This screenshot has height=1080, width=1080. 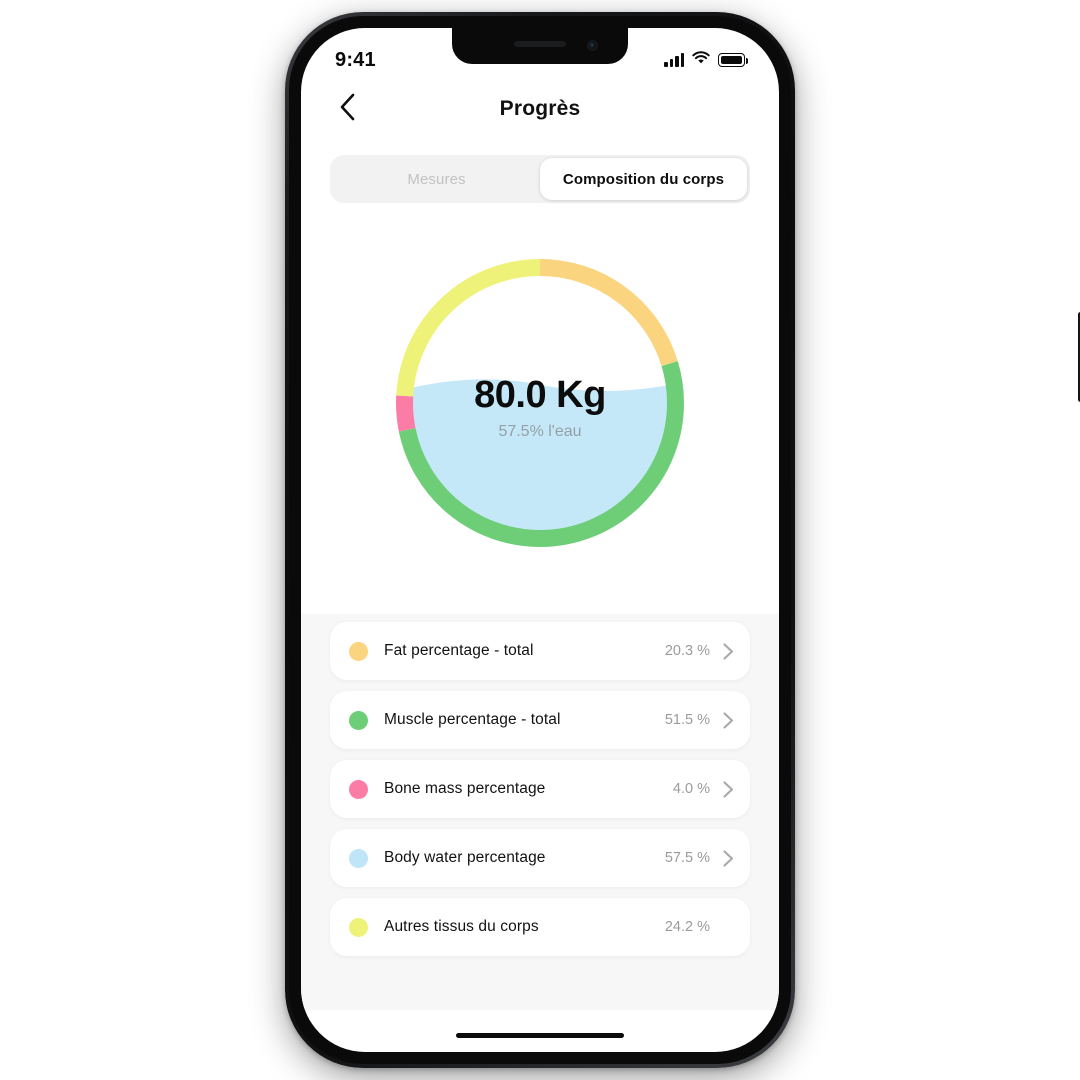 What do you see at coordinates (459, 650) in the screenshot?
I see `metric-label: Fat percentage - total` at bounding box center [459, 650].